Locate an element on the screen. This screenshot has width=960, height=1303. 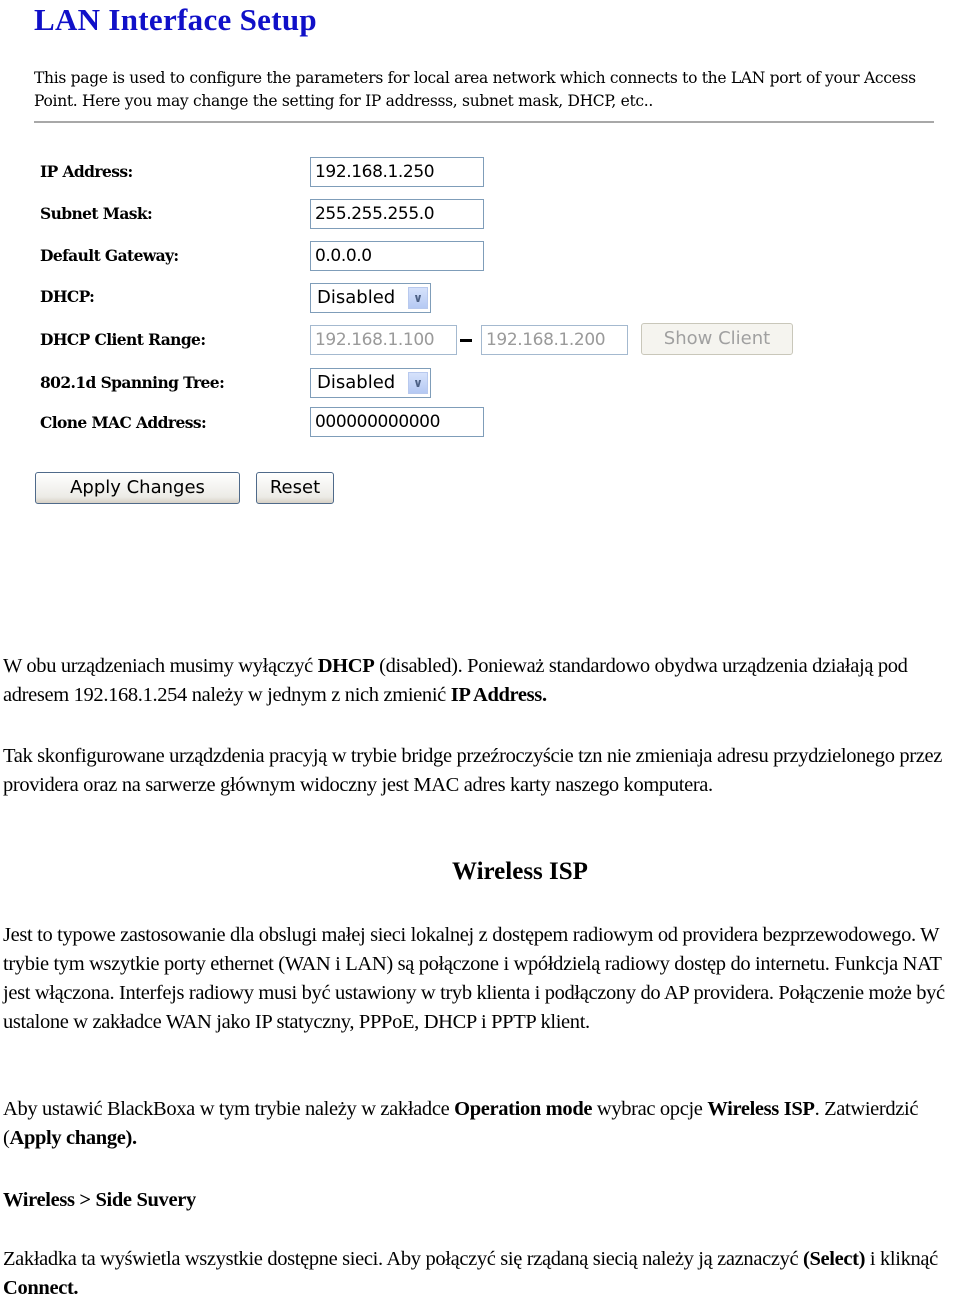
menu-path: Wireless > Side Suvery is located at coordinates (99, 1200).